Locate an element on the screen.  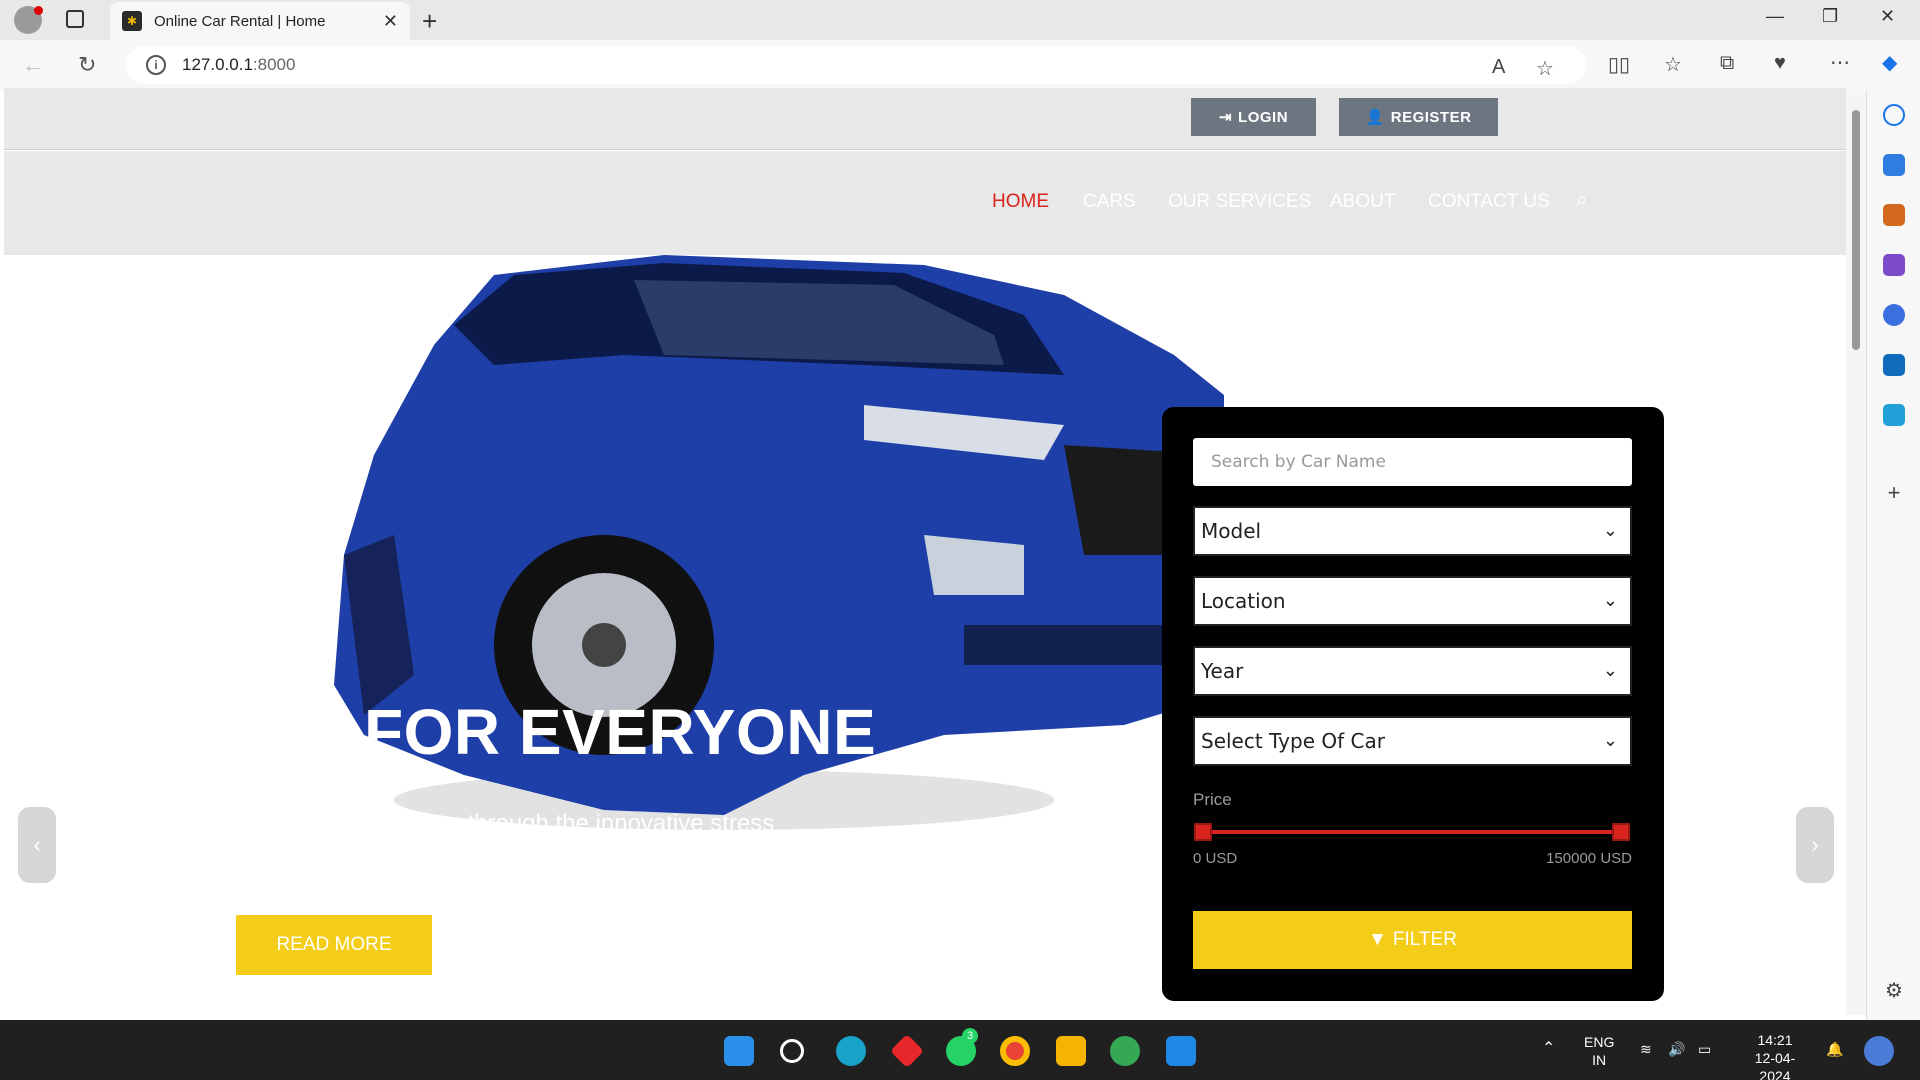
browser-tab: ✱ Online Car Rental | Home ✕ is located at coordinates (260, 21).